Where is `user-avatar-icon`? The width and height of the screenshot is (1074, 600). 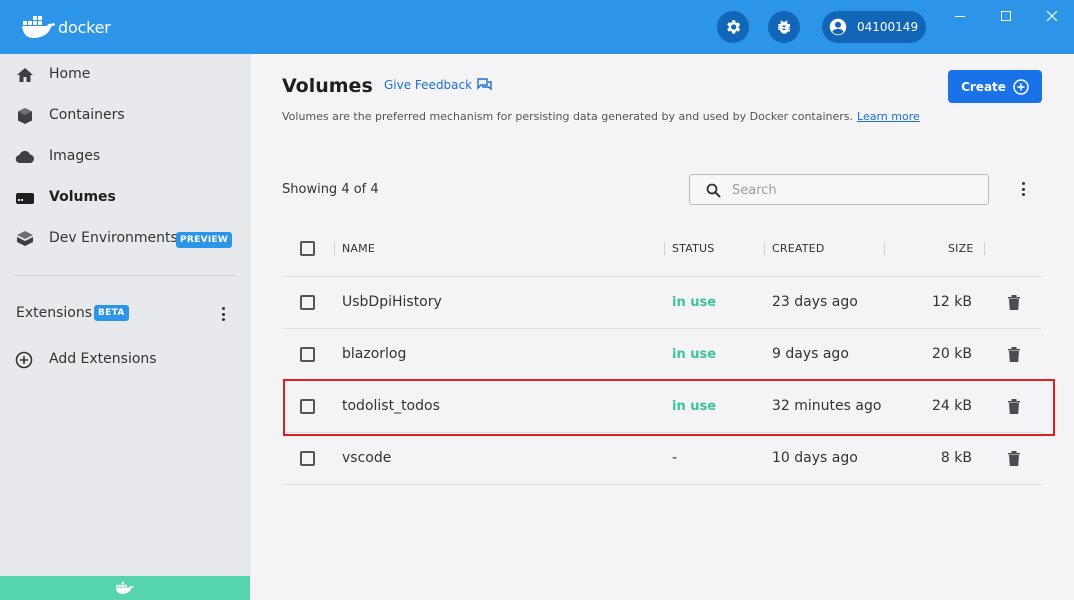
user-avatar-icon is located at coordinates (838, 27).